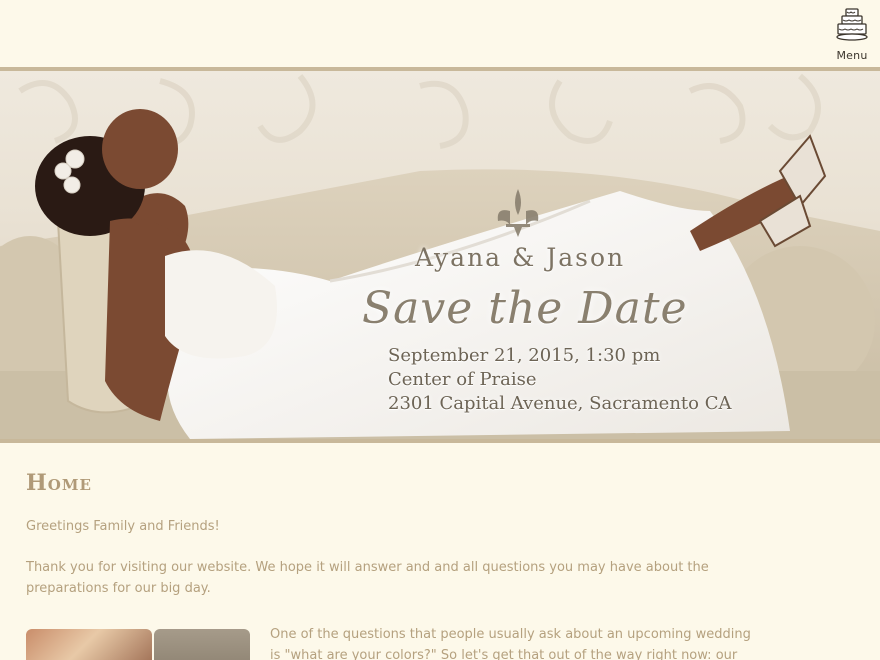 The height and width of the screenshot is (660, 880). I want to click on menu-button: Menu, so click(852, 36).